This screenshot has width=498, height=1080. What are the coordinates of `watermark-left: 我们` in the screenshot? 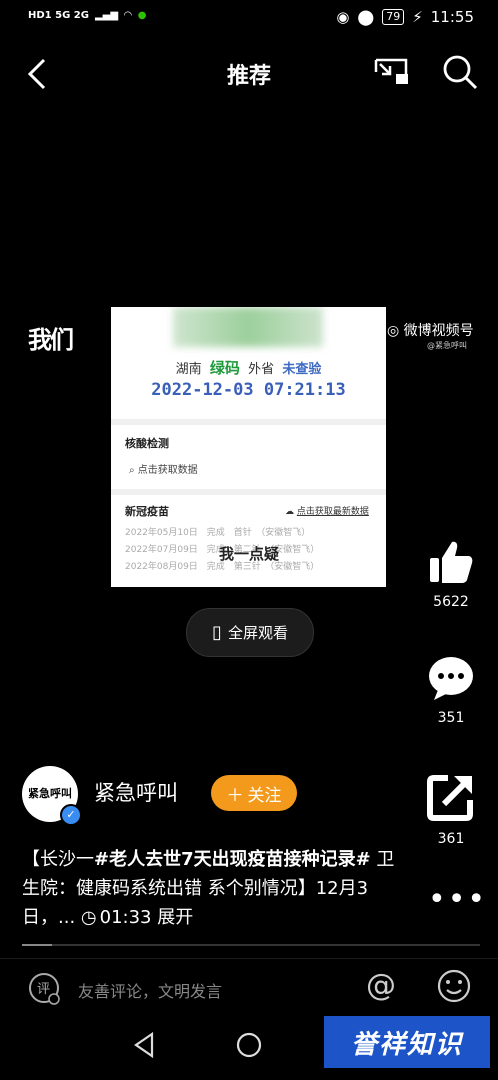 It's located at (51, 340).